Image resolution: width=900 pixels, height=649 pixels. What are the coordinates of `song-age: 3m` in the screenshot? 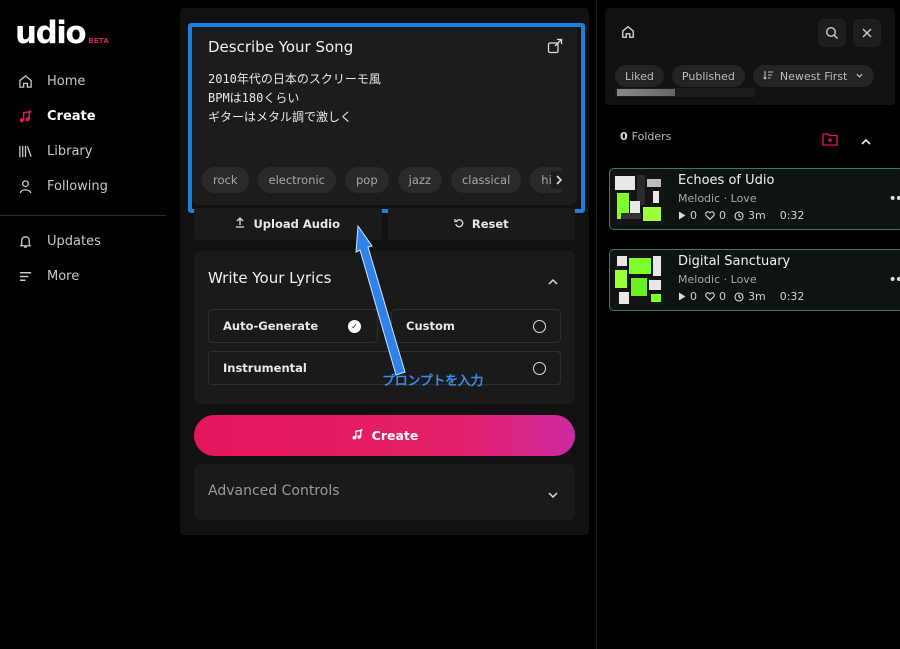 It's located at (750, 296).